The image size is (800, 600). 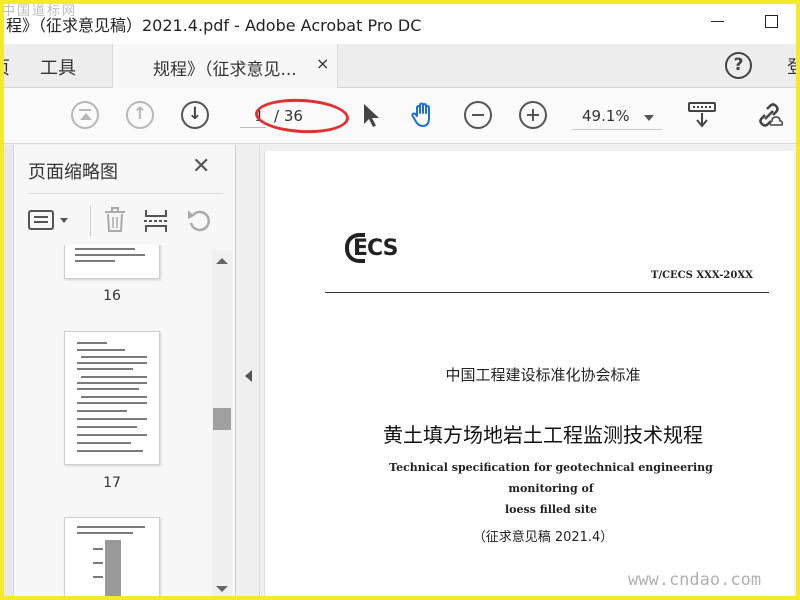 What do you see at coordinates (702, 115) in the screenshot?
I see `scroll-mode-icon` at bounding box center [702, 115].